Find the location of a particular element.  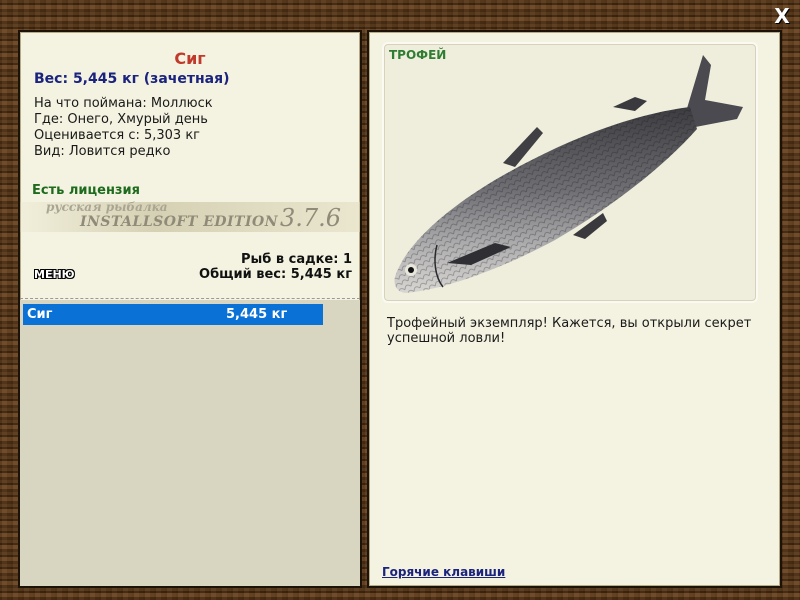

total-weight: Общий вес: 5,445 кг is located at coordinates (275, 274).